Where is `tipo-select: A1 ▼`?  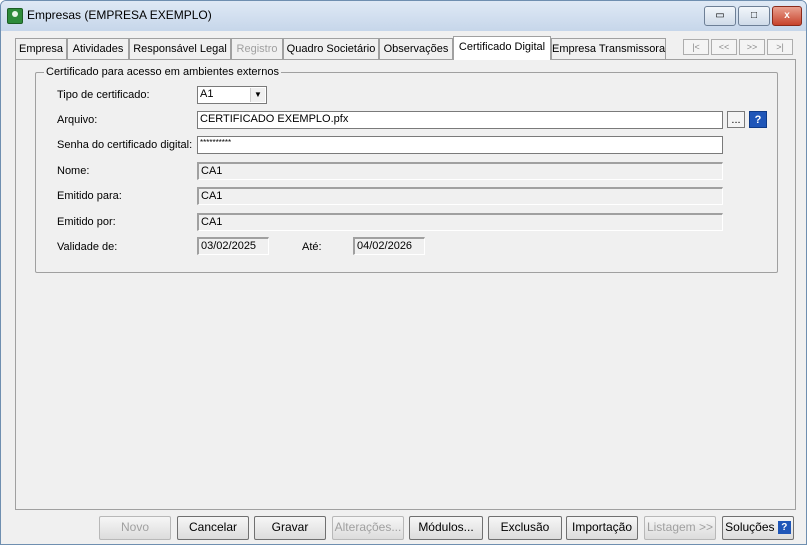 tipo-select: A1 ▼ is located at coordinates (232, 95).